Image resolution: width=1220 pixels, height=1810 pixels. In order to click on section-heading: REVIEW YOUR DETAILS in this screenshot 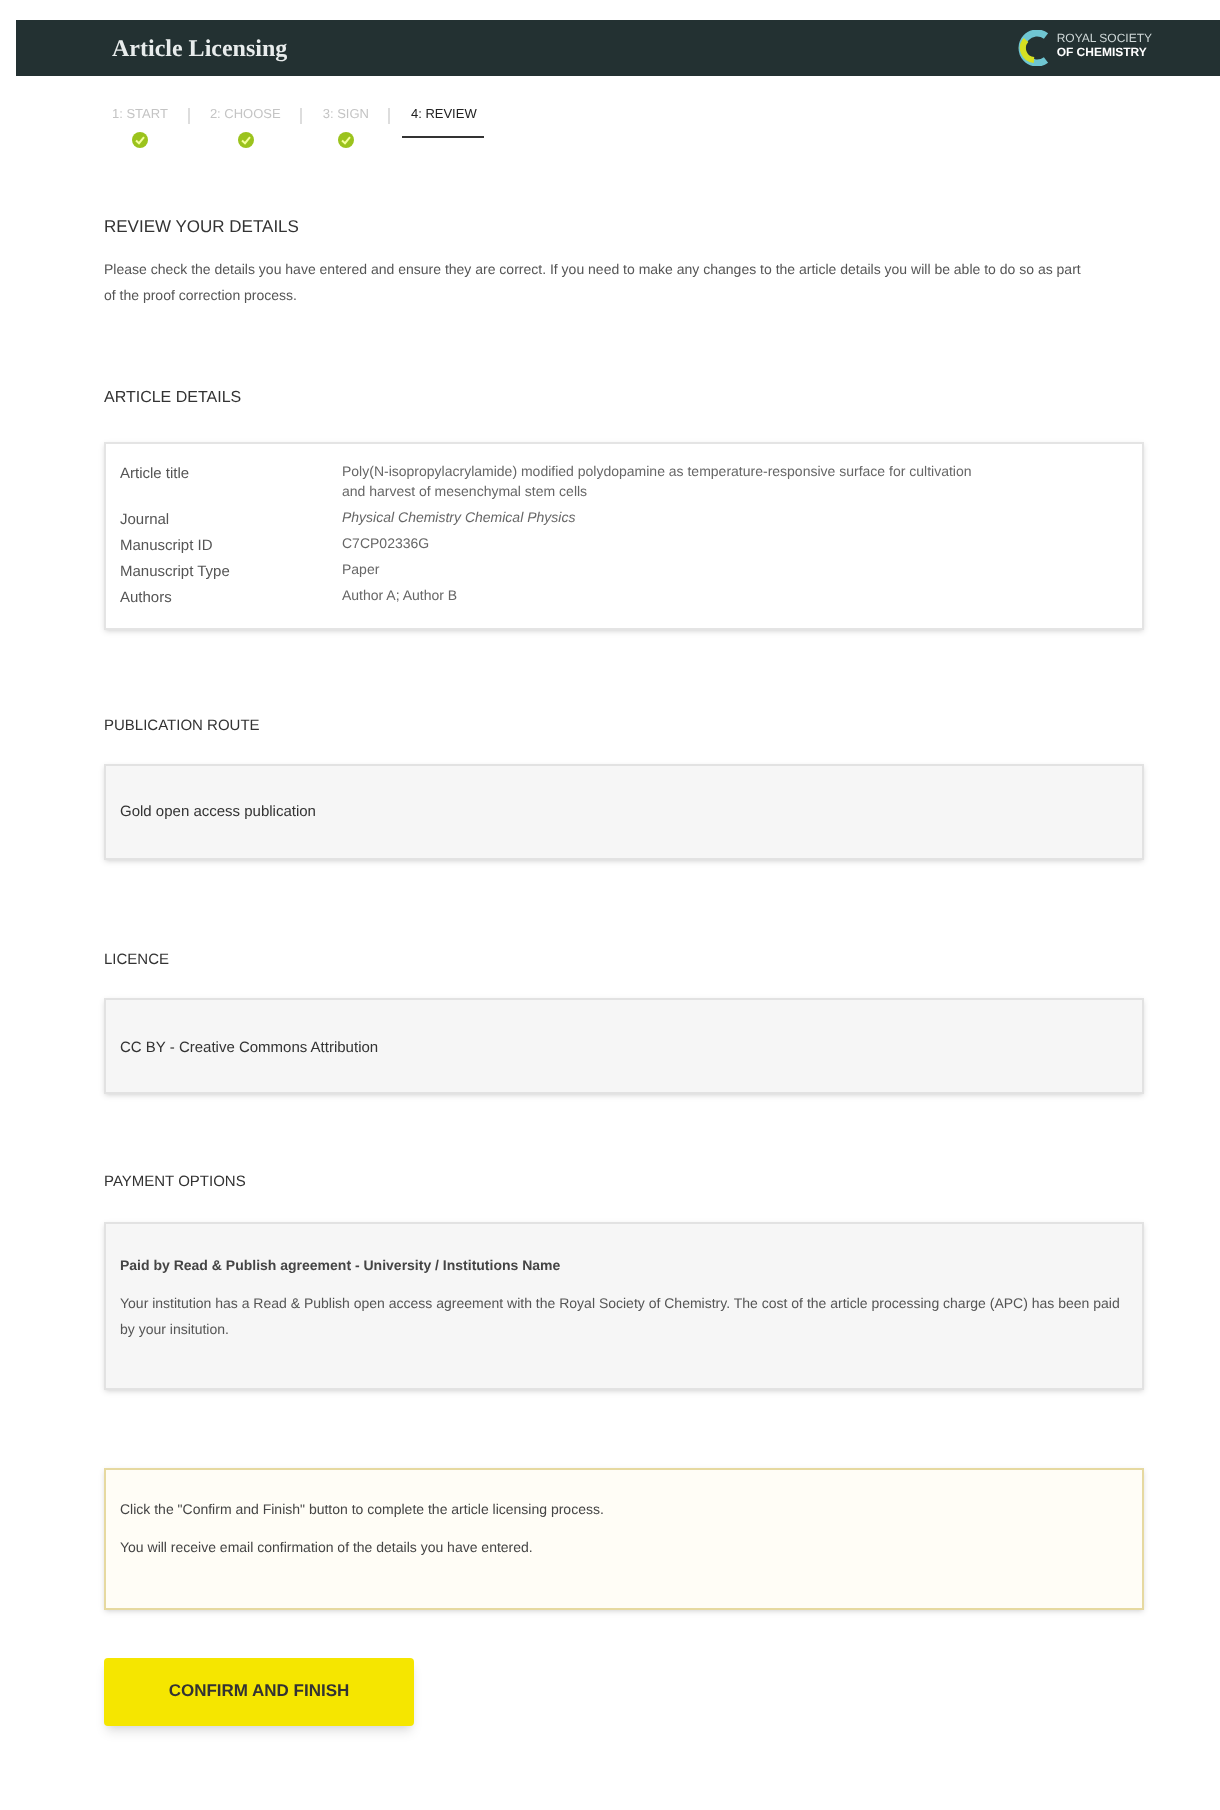, I will do `click(202, 227)`.